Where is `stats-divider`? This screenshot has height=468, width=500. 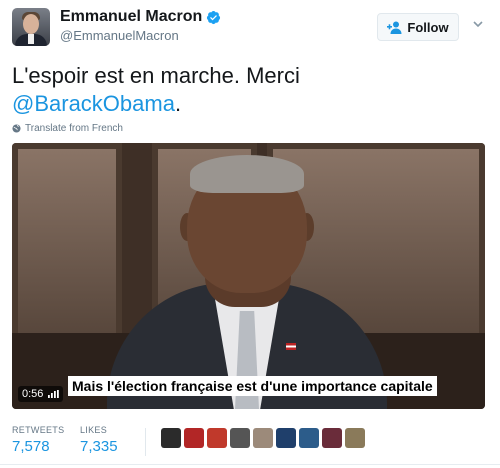 stats-divider is located at coordinates (145, 442).